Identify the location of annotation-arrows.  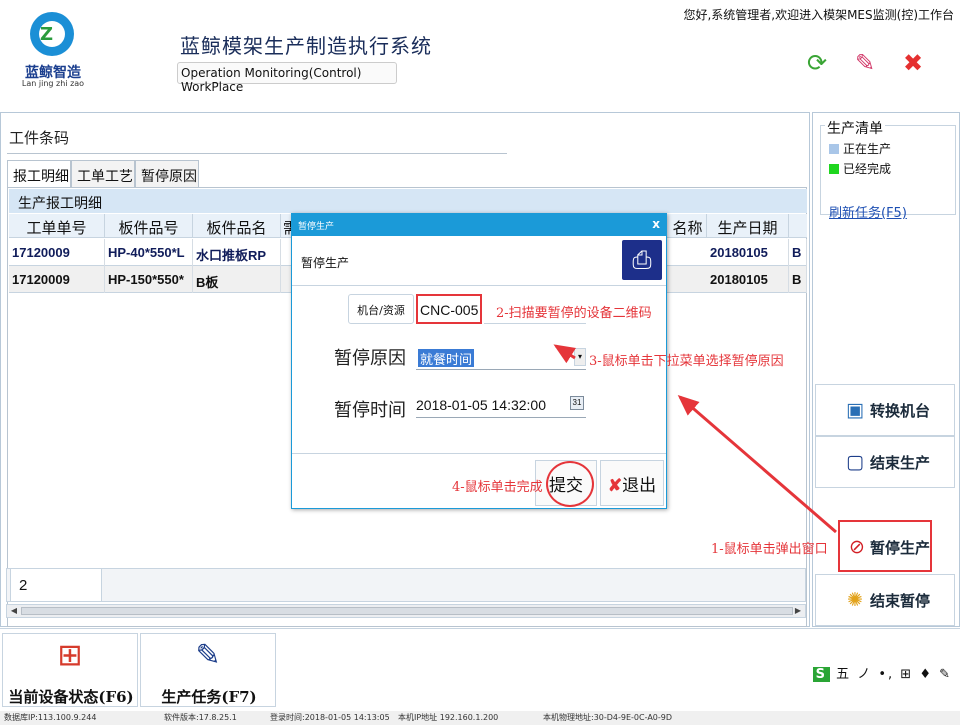
(695, 439).